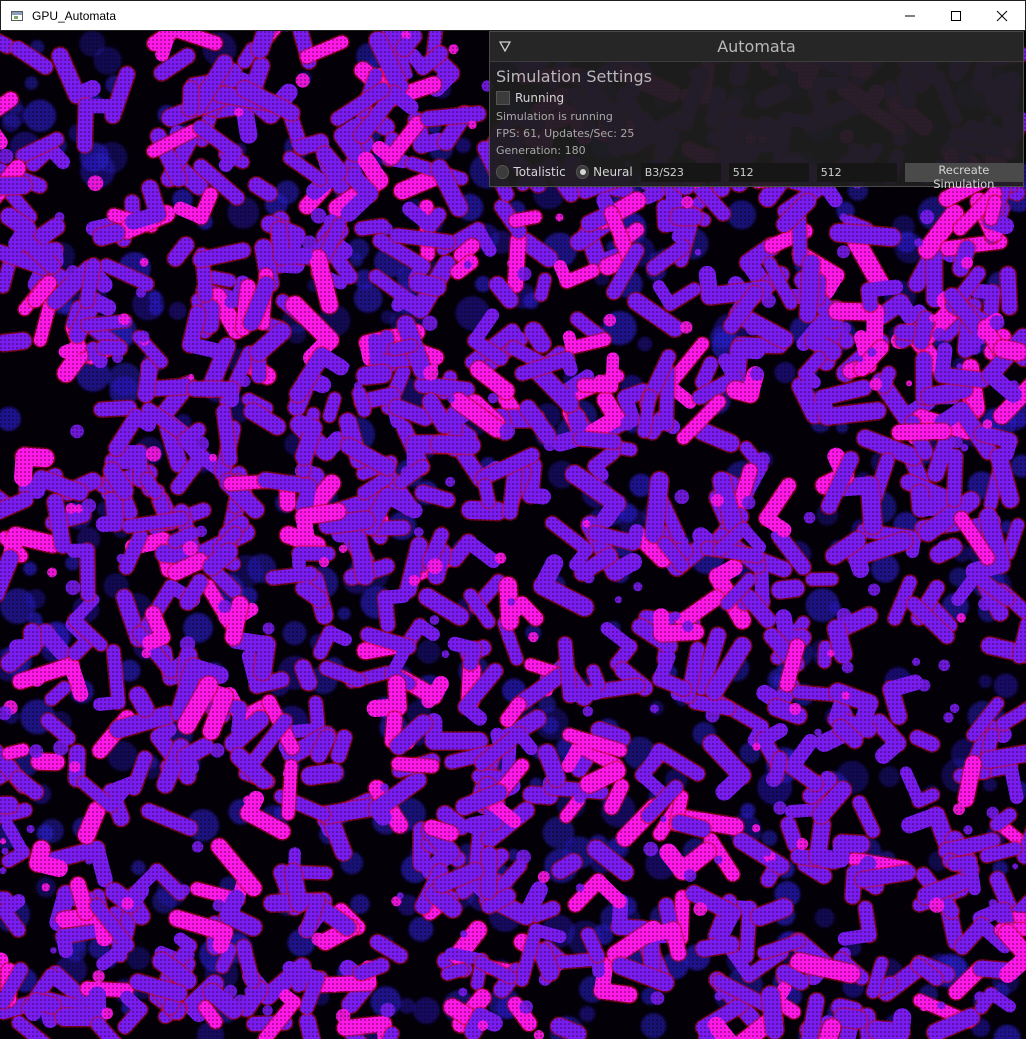  I want to click on close-button, so click(1002, 16).